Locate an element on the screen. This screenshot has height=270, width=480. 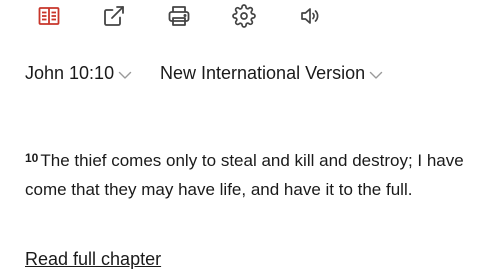
reference-dropdown: John 10:10 is located at coordinates (78, 73).